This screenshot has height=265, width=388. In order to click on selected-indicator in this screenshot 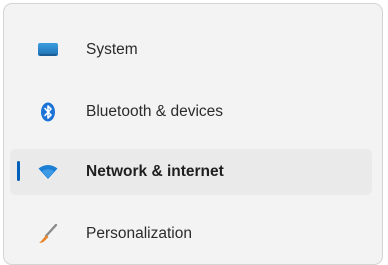, I will do `click(18, 171)`.